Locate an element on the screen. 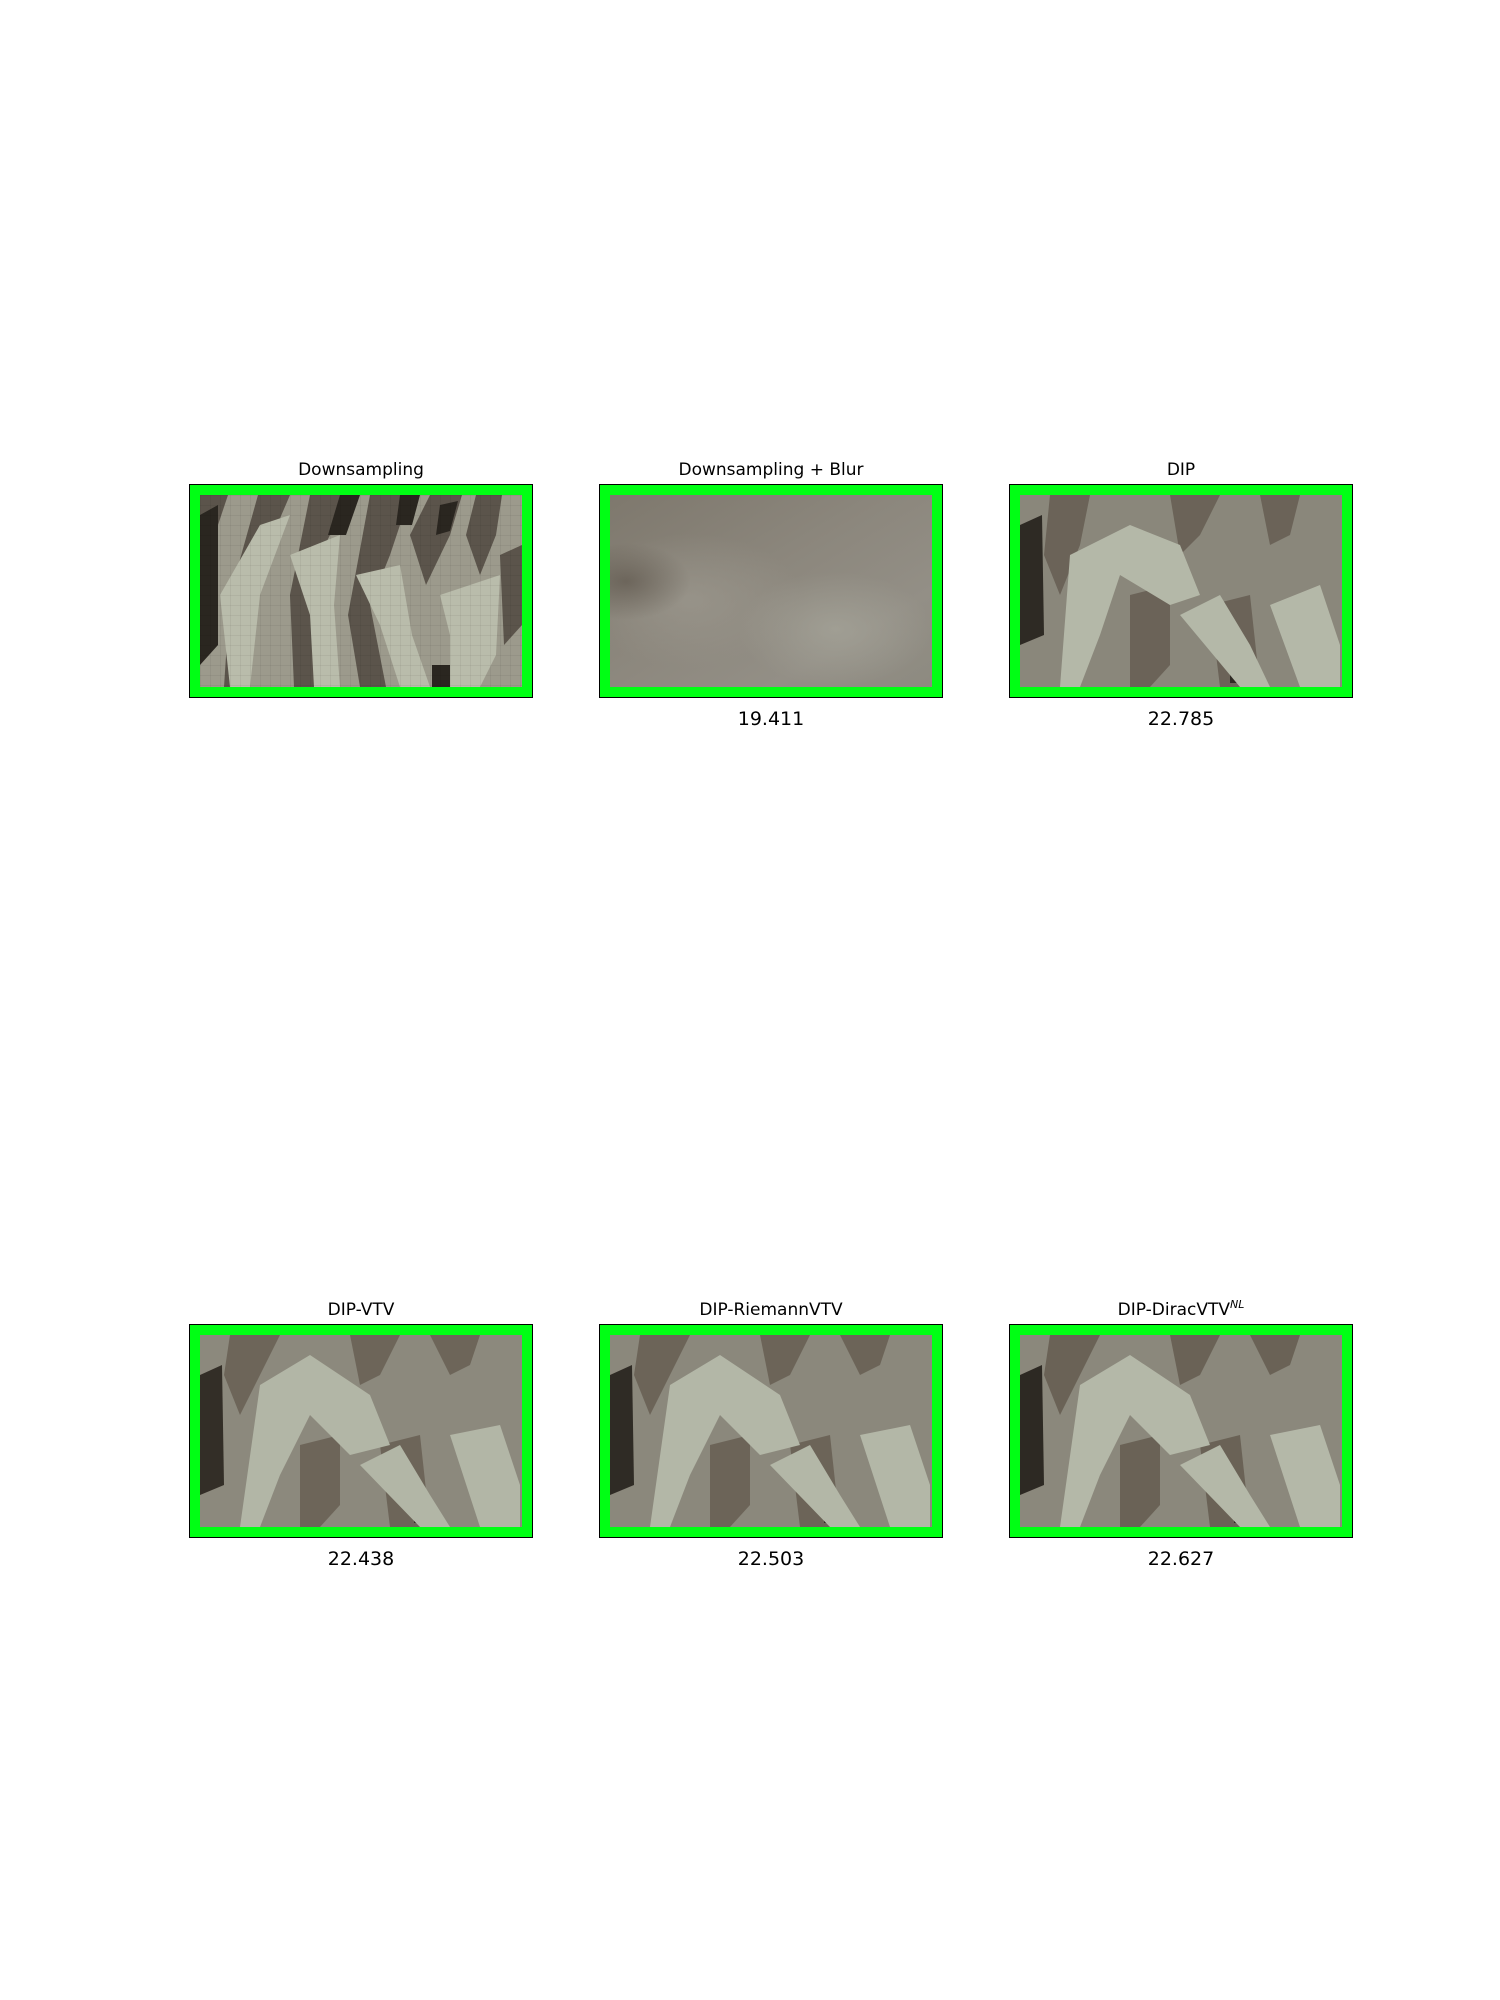  panel-title: Downsampling + Blur is located at coordinates (771, 470).